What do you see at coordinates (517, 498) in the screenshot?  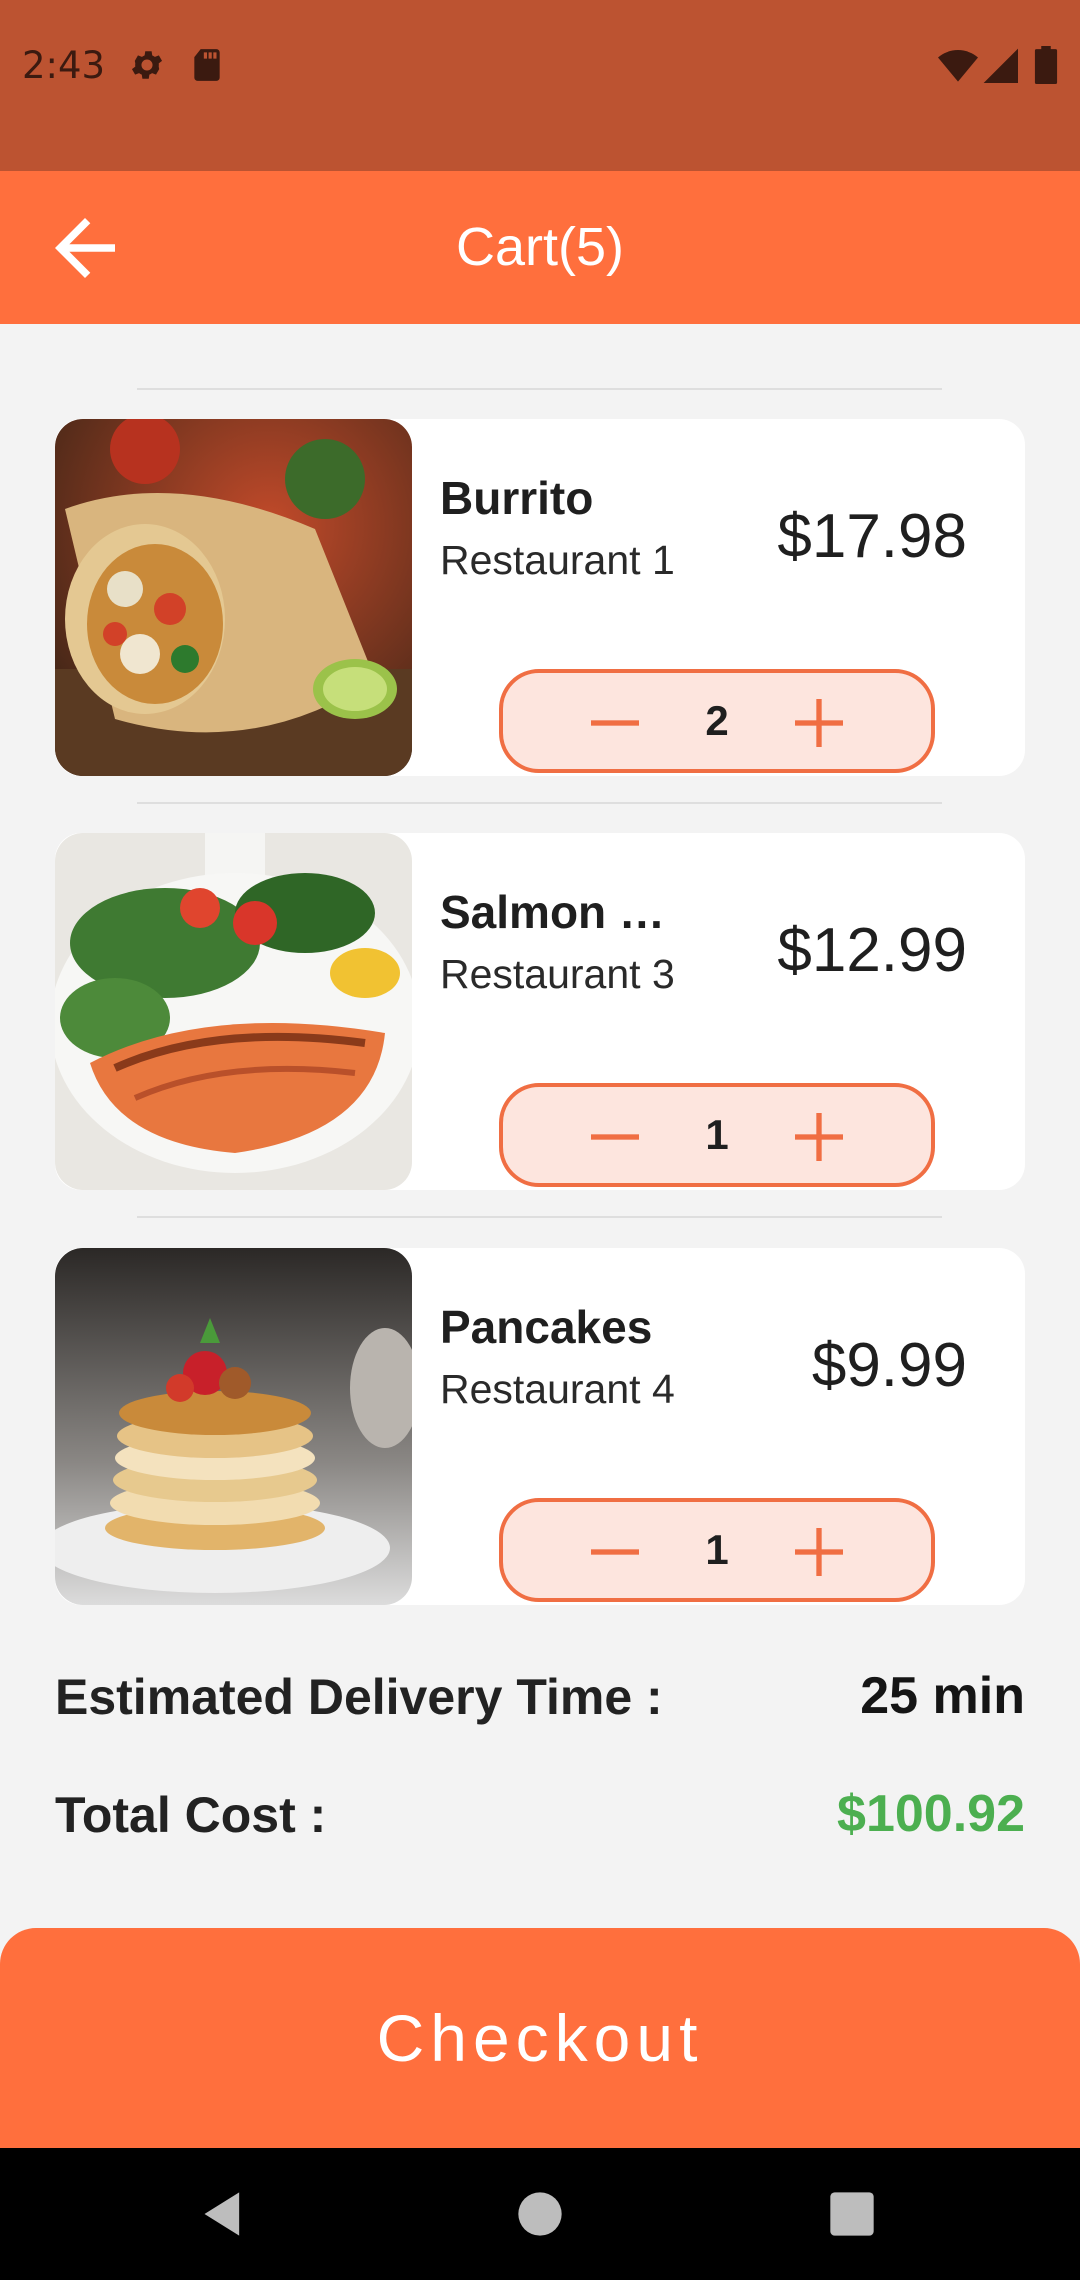 I see `item-name: Burrito` at bounding box center [517, 498].